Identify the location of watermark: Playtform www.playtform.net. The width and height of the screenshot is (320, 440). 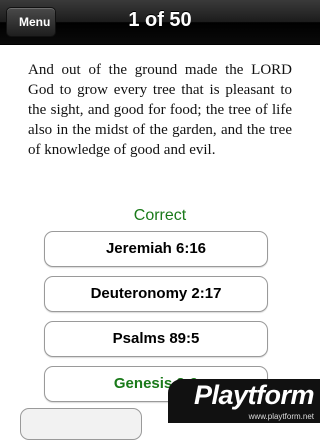
(240, 400).